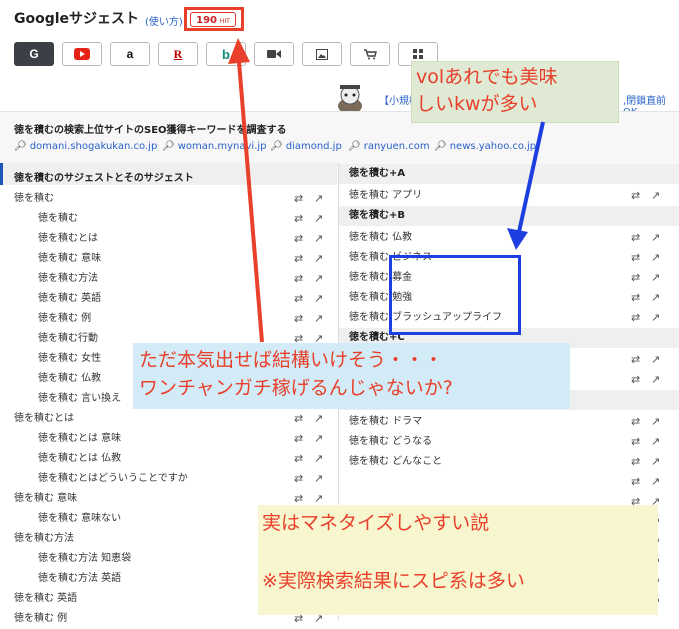 The height and width of the screenshot is (629, 679). What do you see at coordinates (85, 146) in the screenshot?
I see `seo-site-link: 🔎︎ domani.shogakukan.co.jp` at bounding box center [85, 146].